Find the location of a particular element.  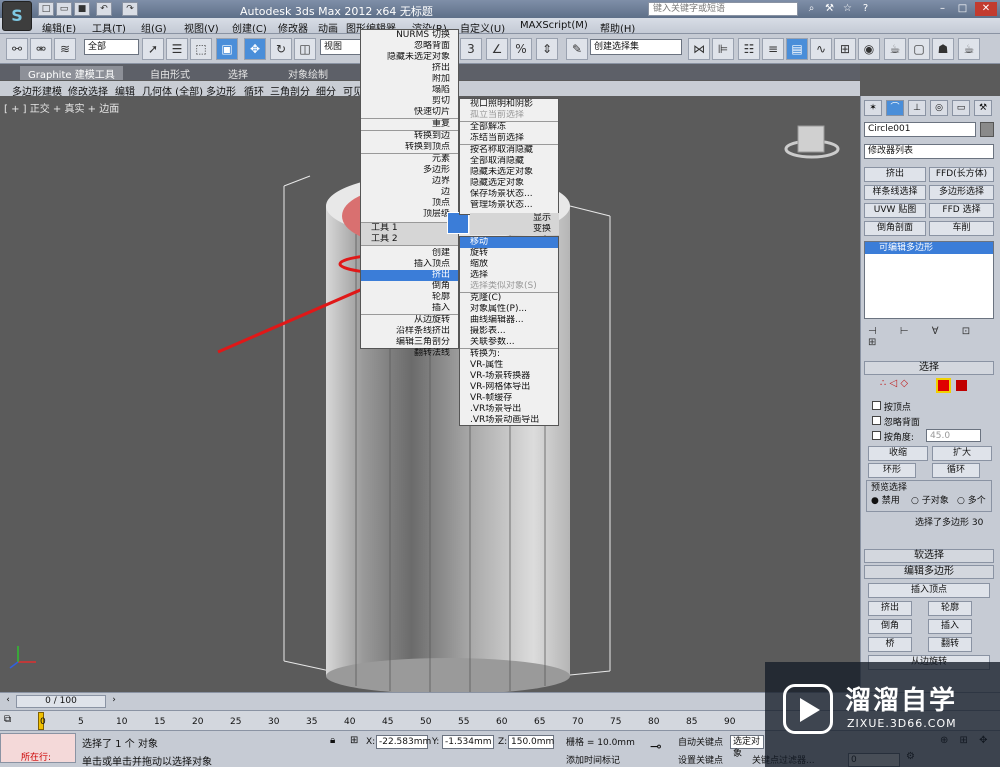

angle-snap-icon: ∠ is located at coordinates (497, 49).